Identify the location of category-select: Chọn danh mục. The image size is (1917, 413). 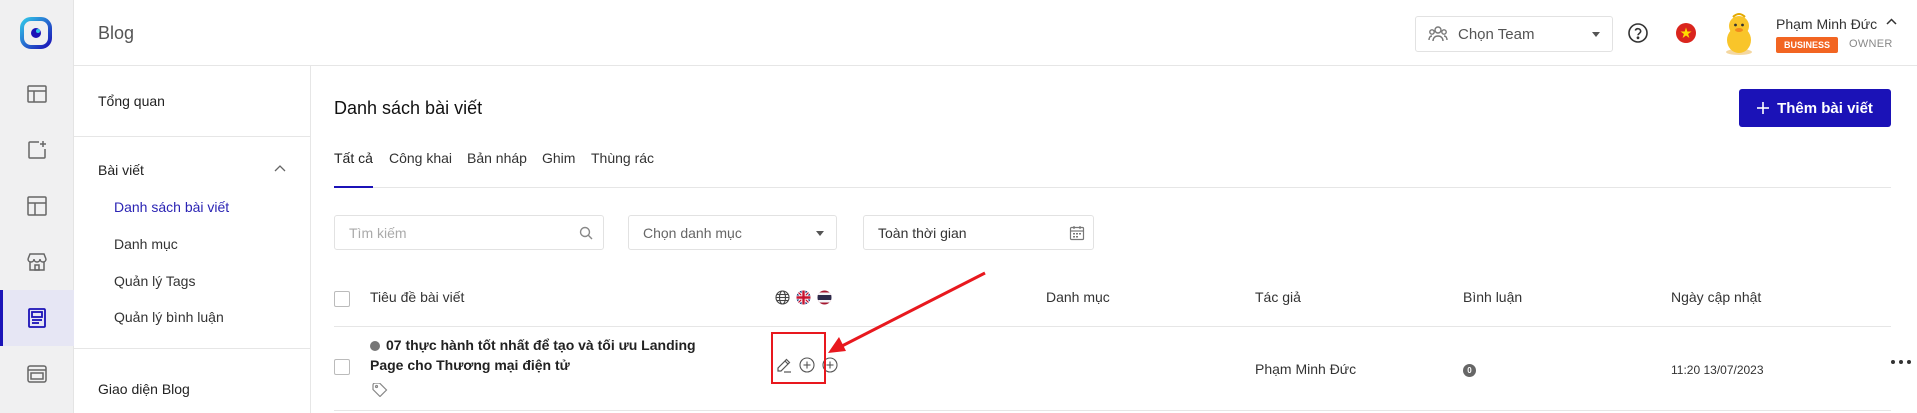
(732, 232).